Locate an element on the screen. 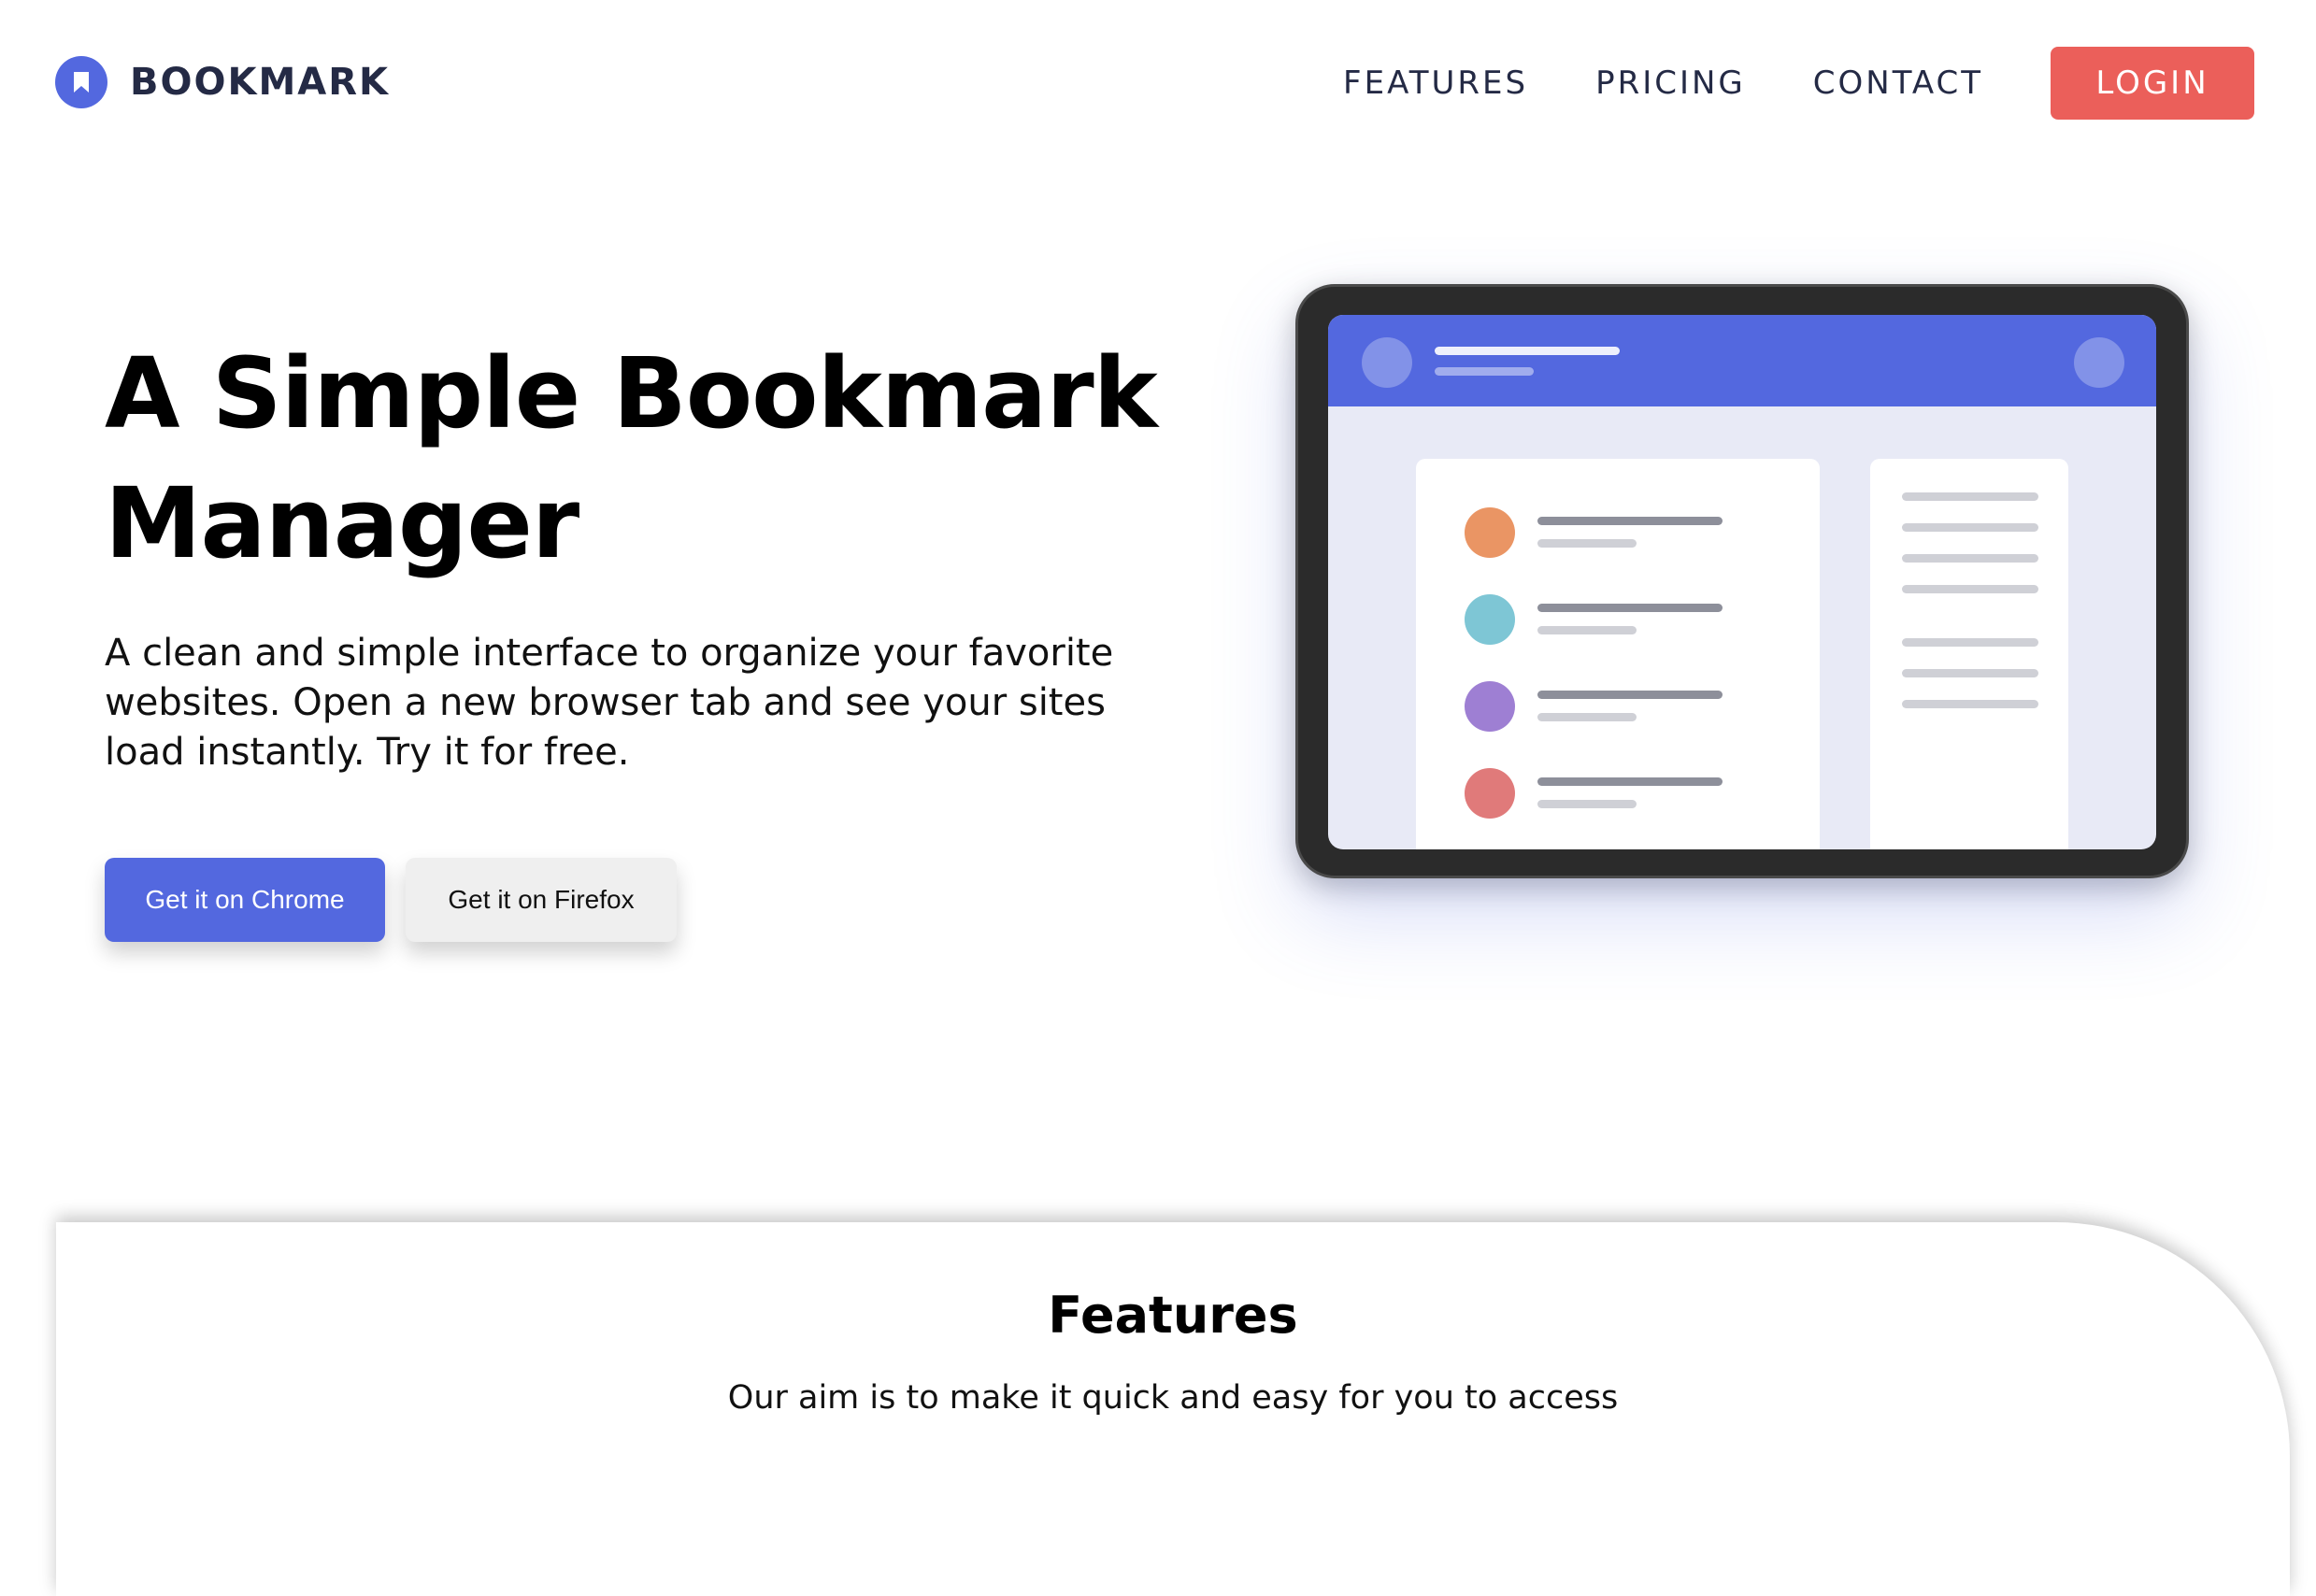 This screenshot has height=1596, width=2316. tablet-screen is located at coordinates (1742, 582).